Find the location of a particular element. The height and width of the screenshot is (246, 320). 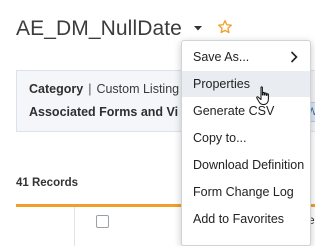

menu-item-label: Download Definition is located at coordinates (249, 165).